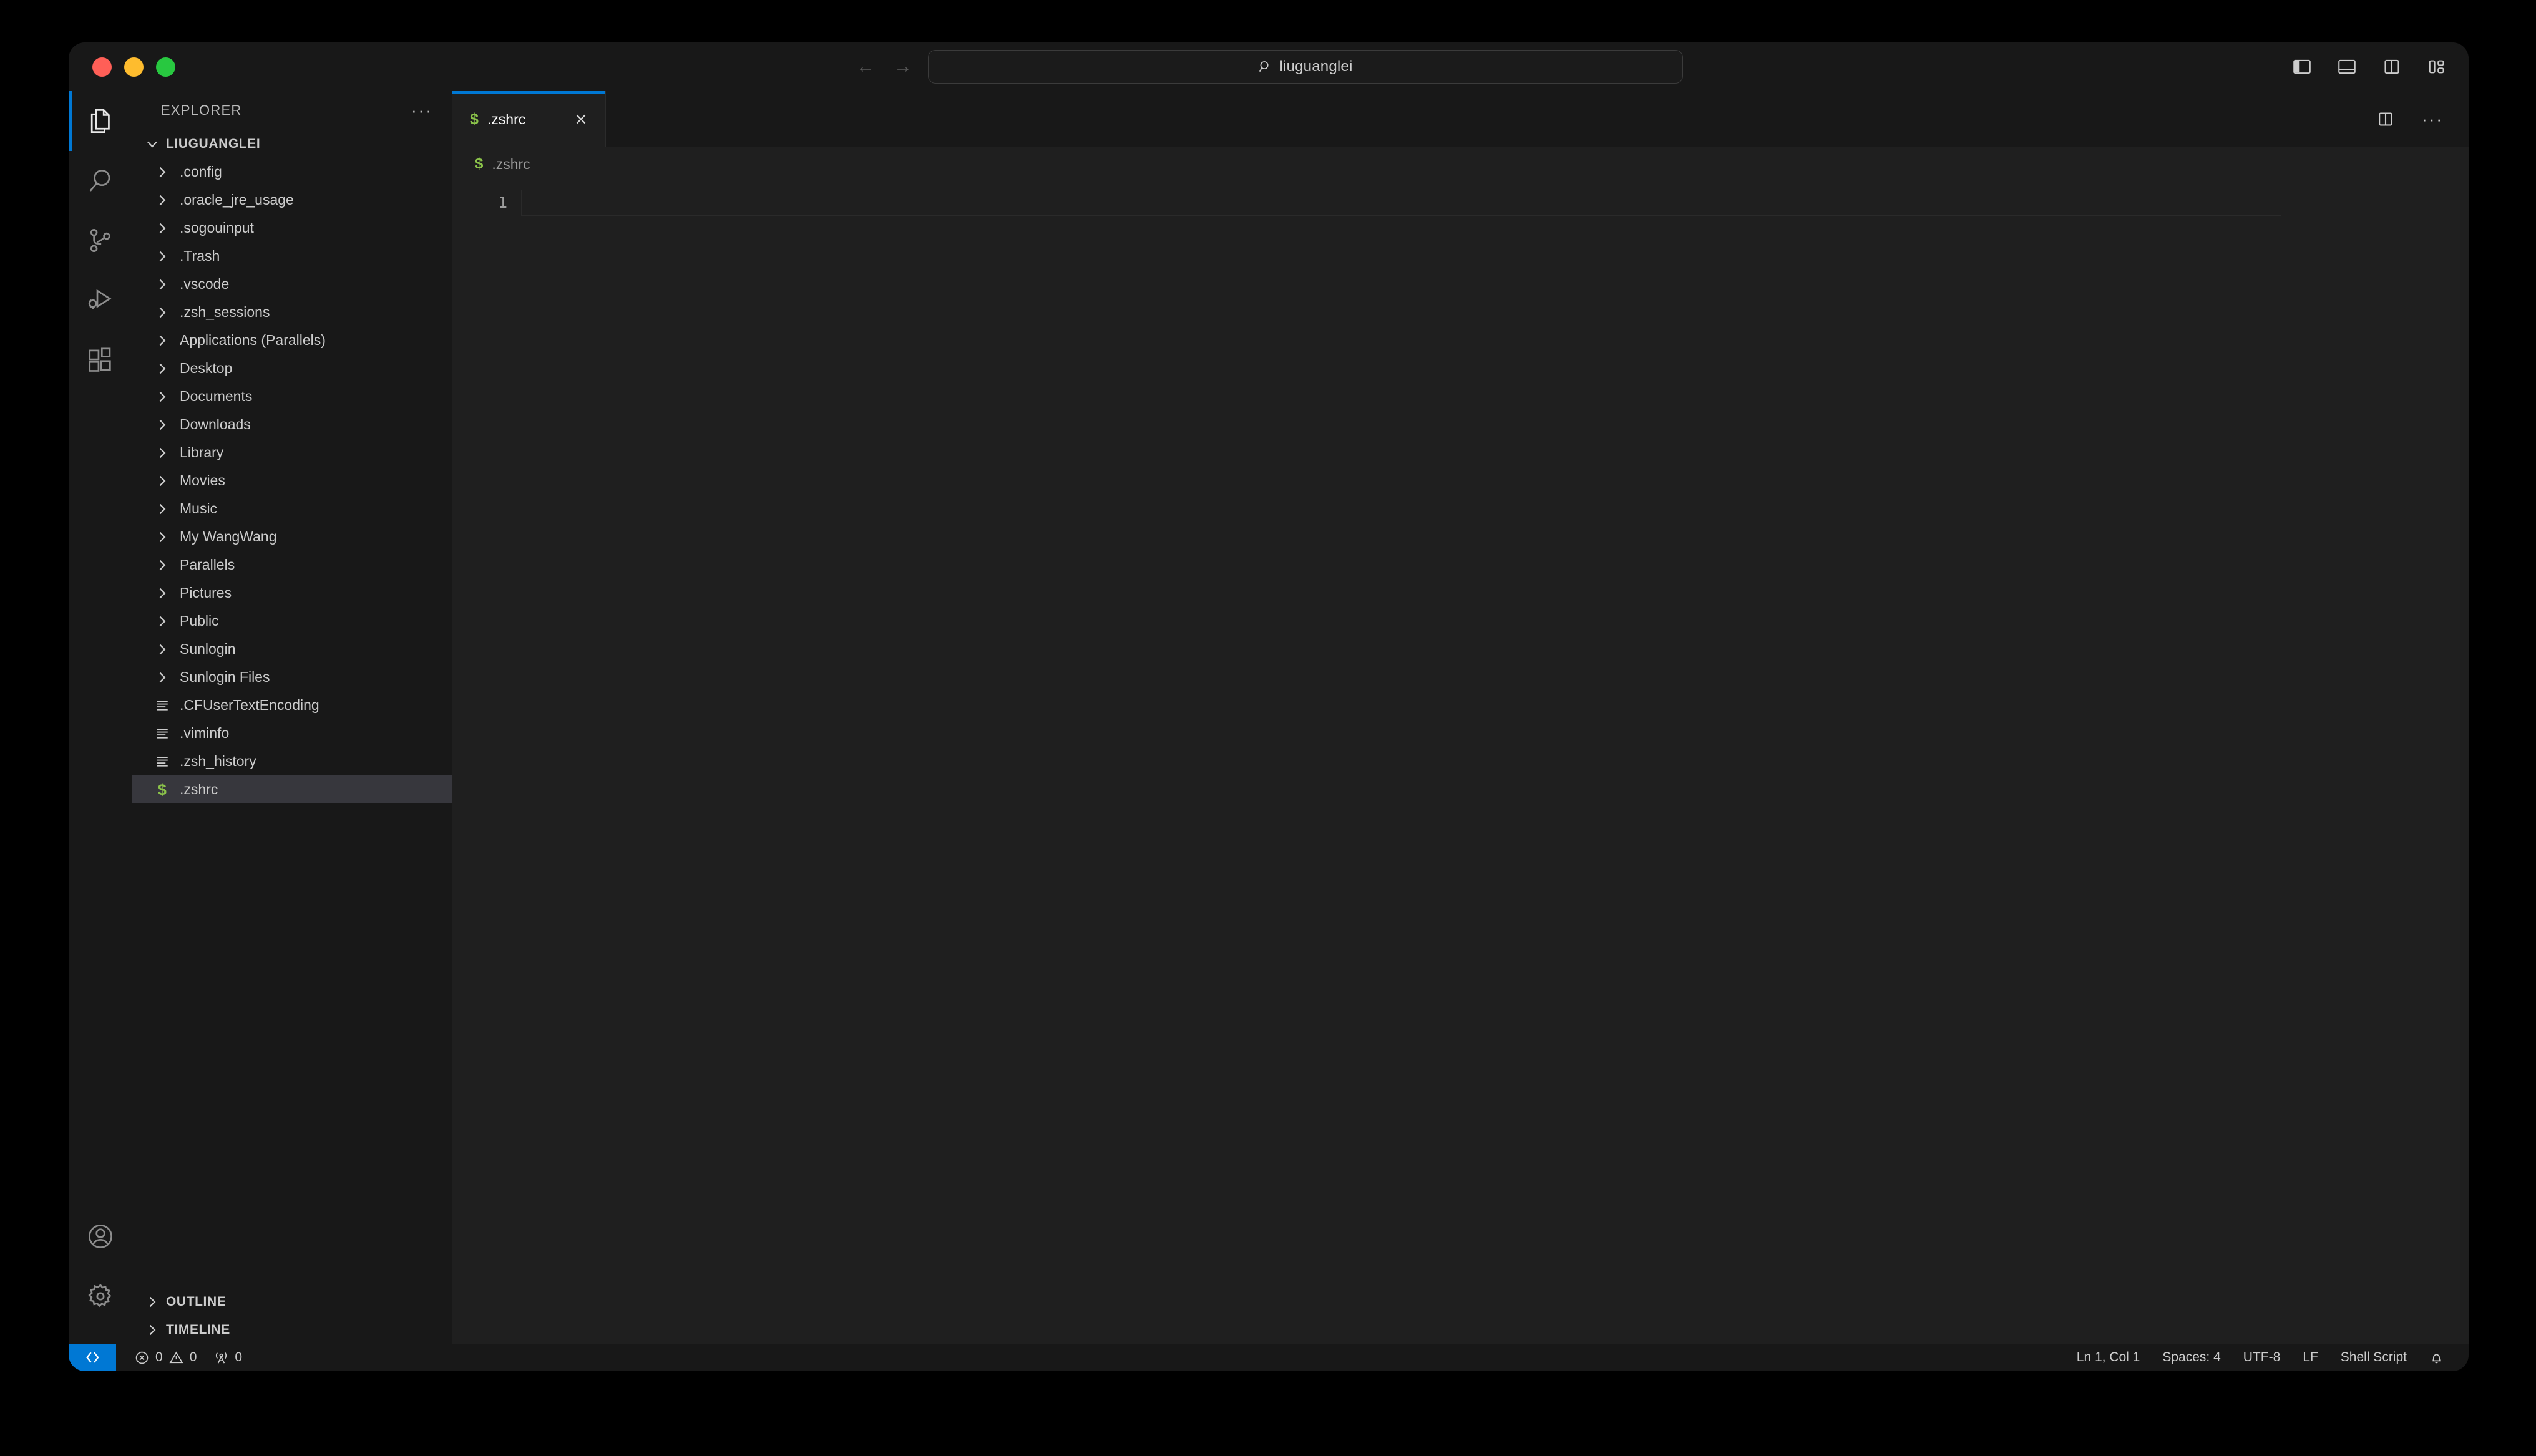  What do you see at coordinates (292, 789) in the screenshot?
I see `tree-item-zshrc: $ .zshrc` at bounding box center [292, 789].